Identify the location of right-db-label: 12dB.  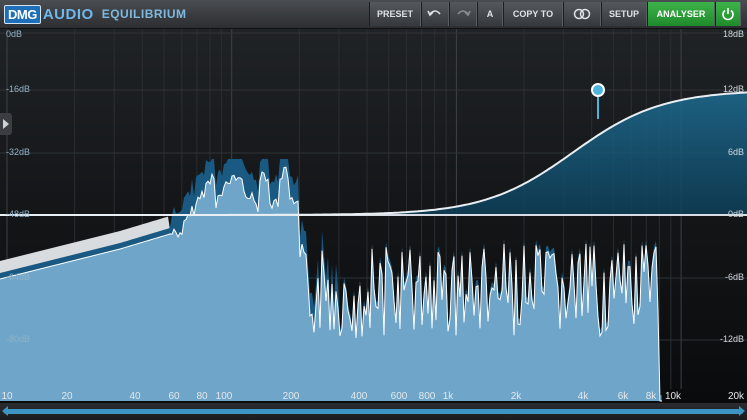
(733, 89).